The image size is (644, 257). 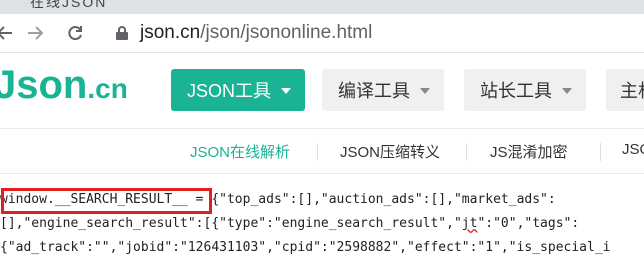 I want to click on nav-host-label: 主机, so click(x=632, y=91).